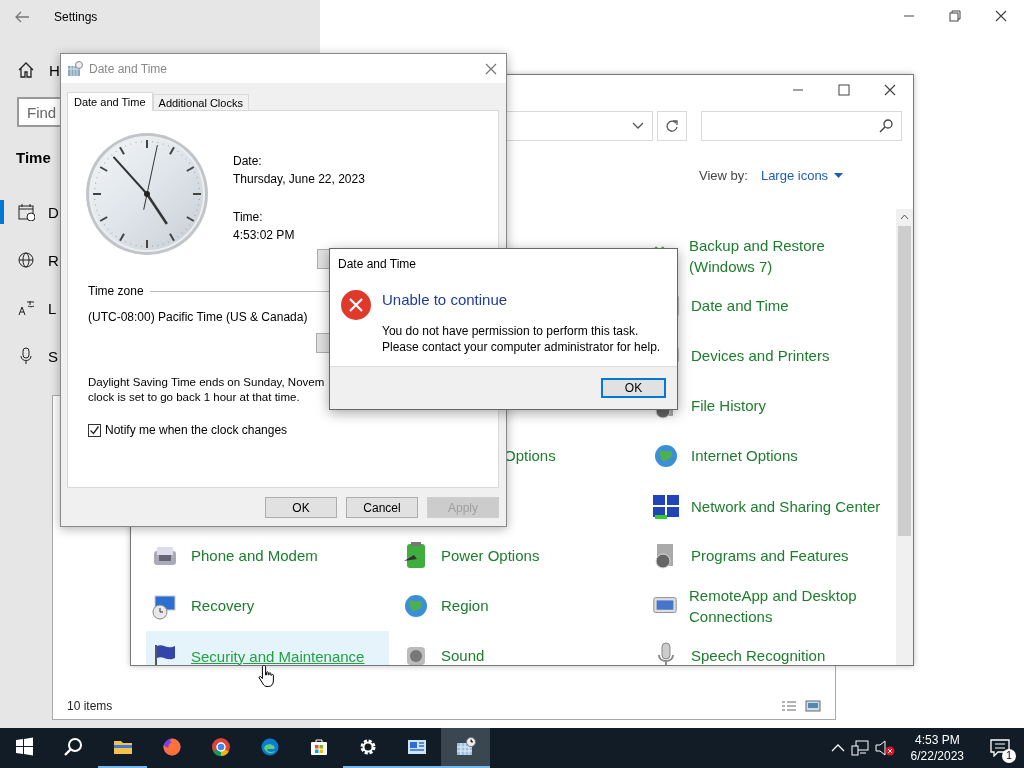 This screenshot has width=1024, height=768. I want to click on nav-item: L, so click(32, 308).